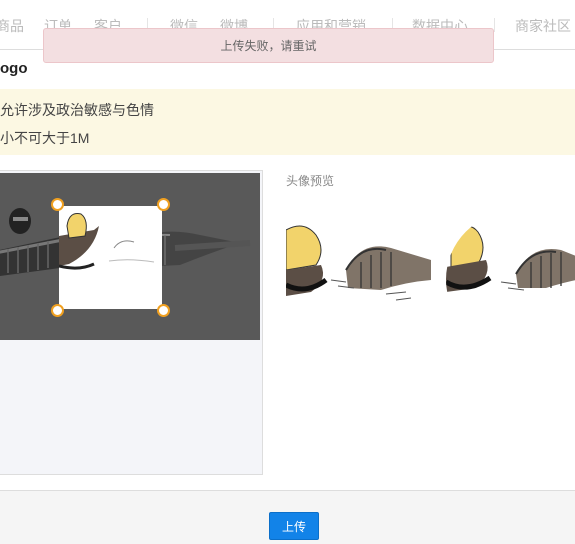 The width and height of the screenshot is (575, 544). I want to click on upload-notice: 允许涉及政治敏感与色情 小不可大于1M, so click(287, 122).